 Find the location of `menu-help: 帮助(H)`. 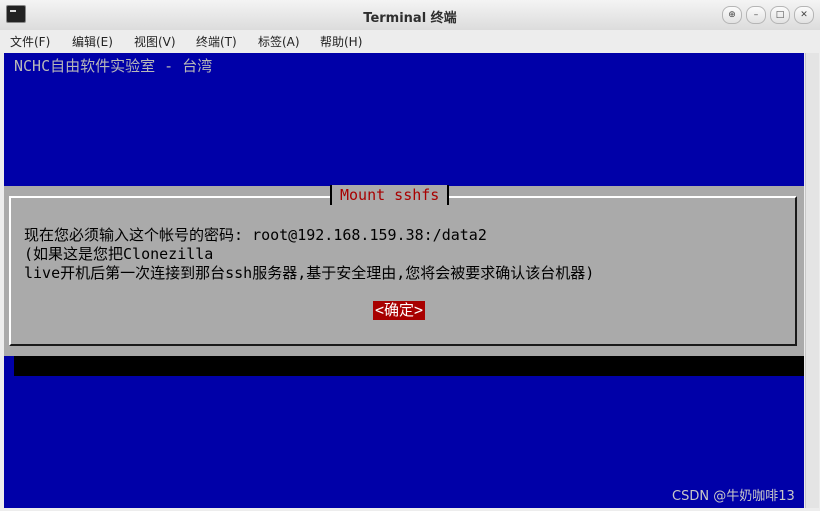

menu-help: 帮助(H) is located at coordinates (341, 41).